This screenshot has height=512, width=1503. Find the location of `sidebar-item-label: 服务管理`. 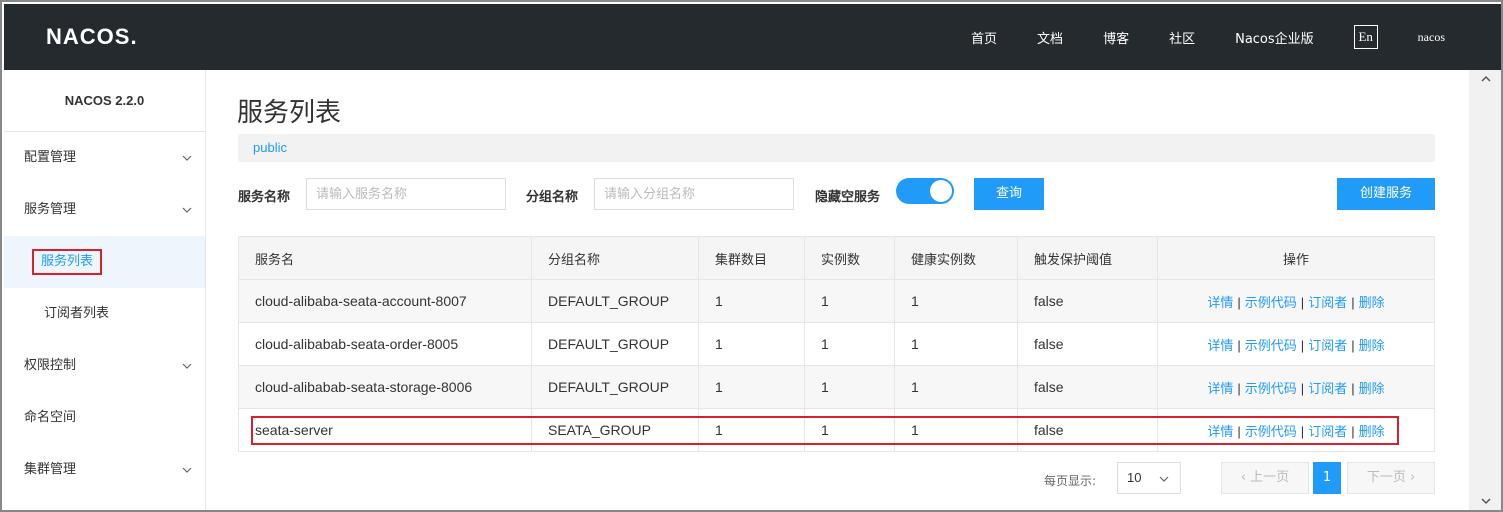

sidebar-item-label: 服务管理 is located at coordinates (50, 209).